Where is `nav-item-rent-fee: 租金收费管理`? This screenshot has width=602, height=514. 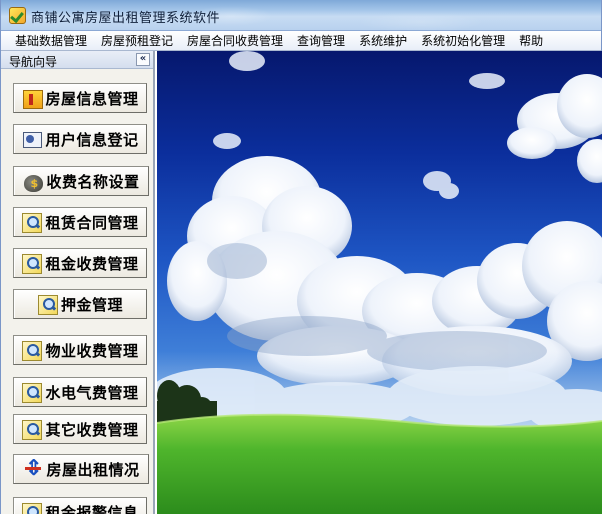
nav-item-rent-fee: 租金收费管理 is located at coordinates (80, 263).